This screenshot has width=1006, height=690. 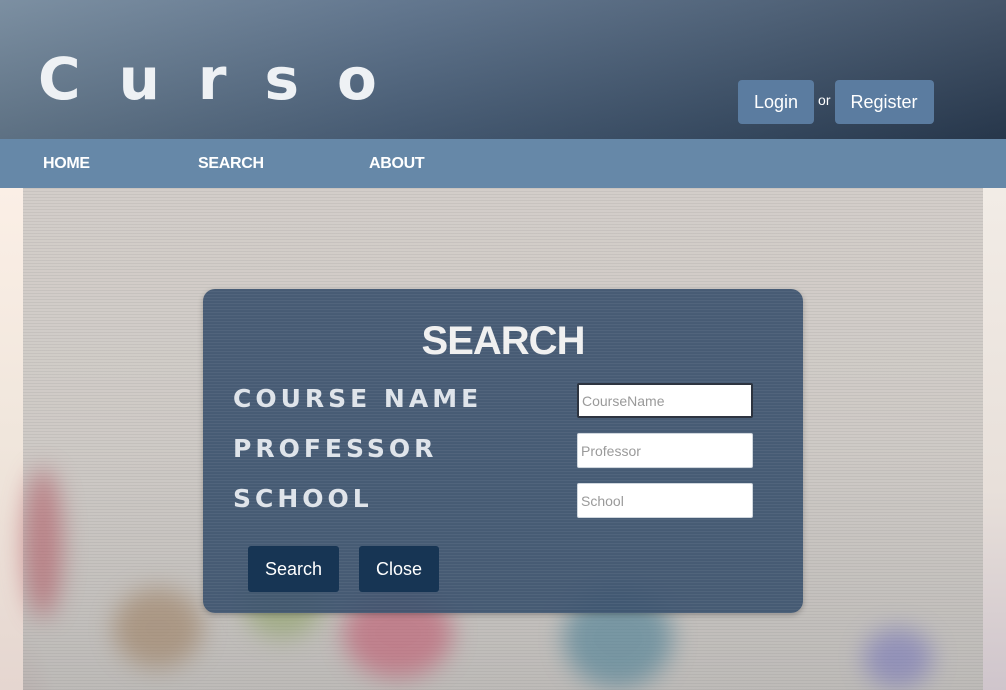 I want to click on auth-controls: Login or Register, so click(x=836, y=102).